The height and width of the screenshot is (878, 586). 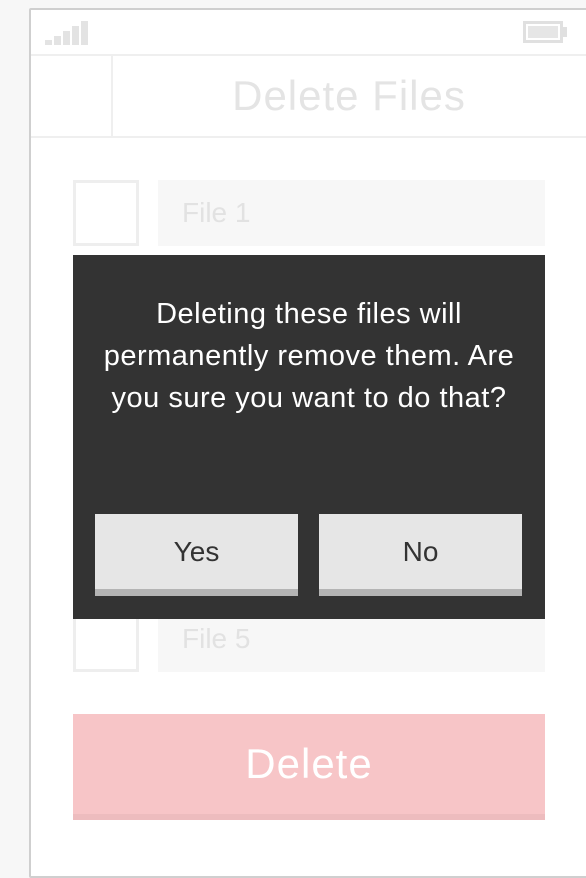 I want to click on app-header: Delete Files, so click(x=308, y=97).